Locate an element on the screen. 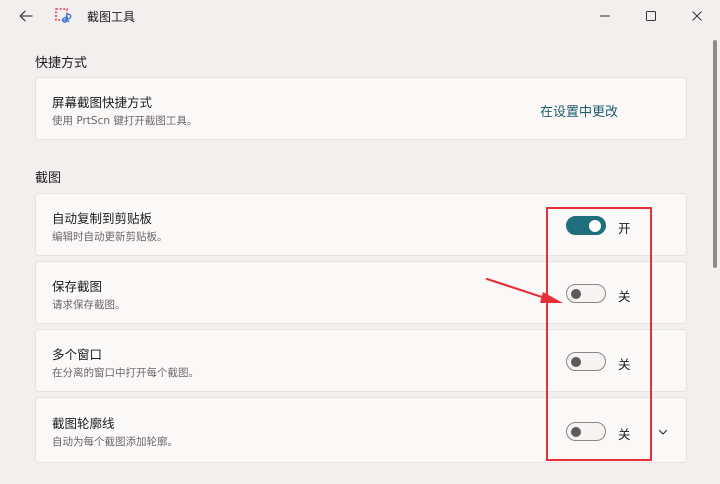  shortcut-title: 屏幕截图快捷方式 is located at coordinates (102, 102).